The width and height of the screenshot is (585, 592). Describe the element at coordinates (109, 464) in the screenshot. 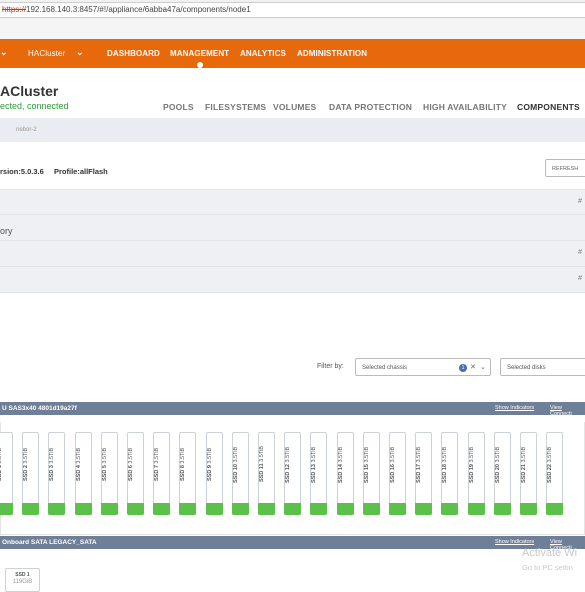

I see `disk-label: SSD 5 3.5TiB` at that location.